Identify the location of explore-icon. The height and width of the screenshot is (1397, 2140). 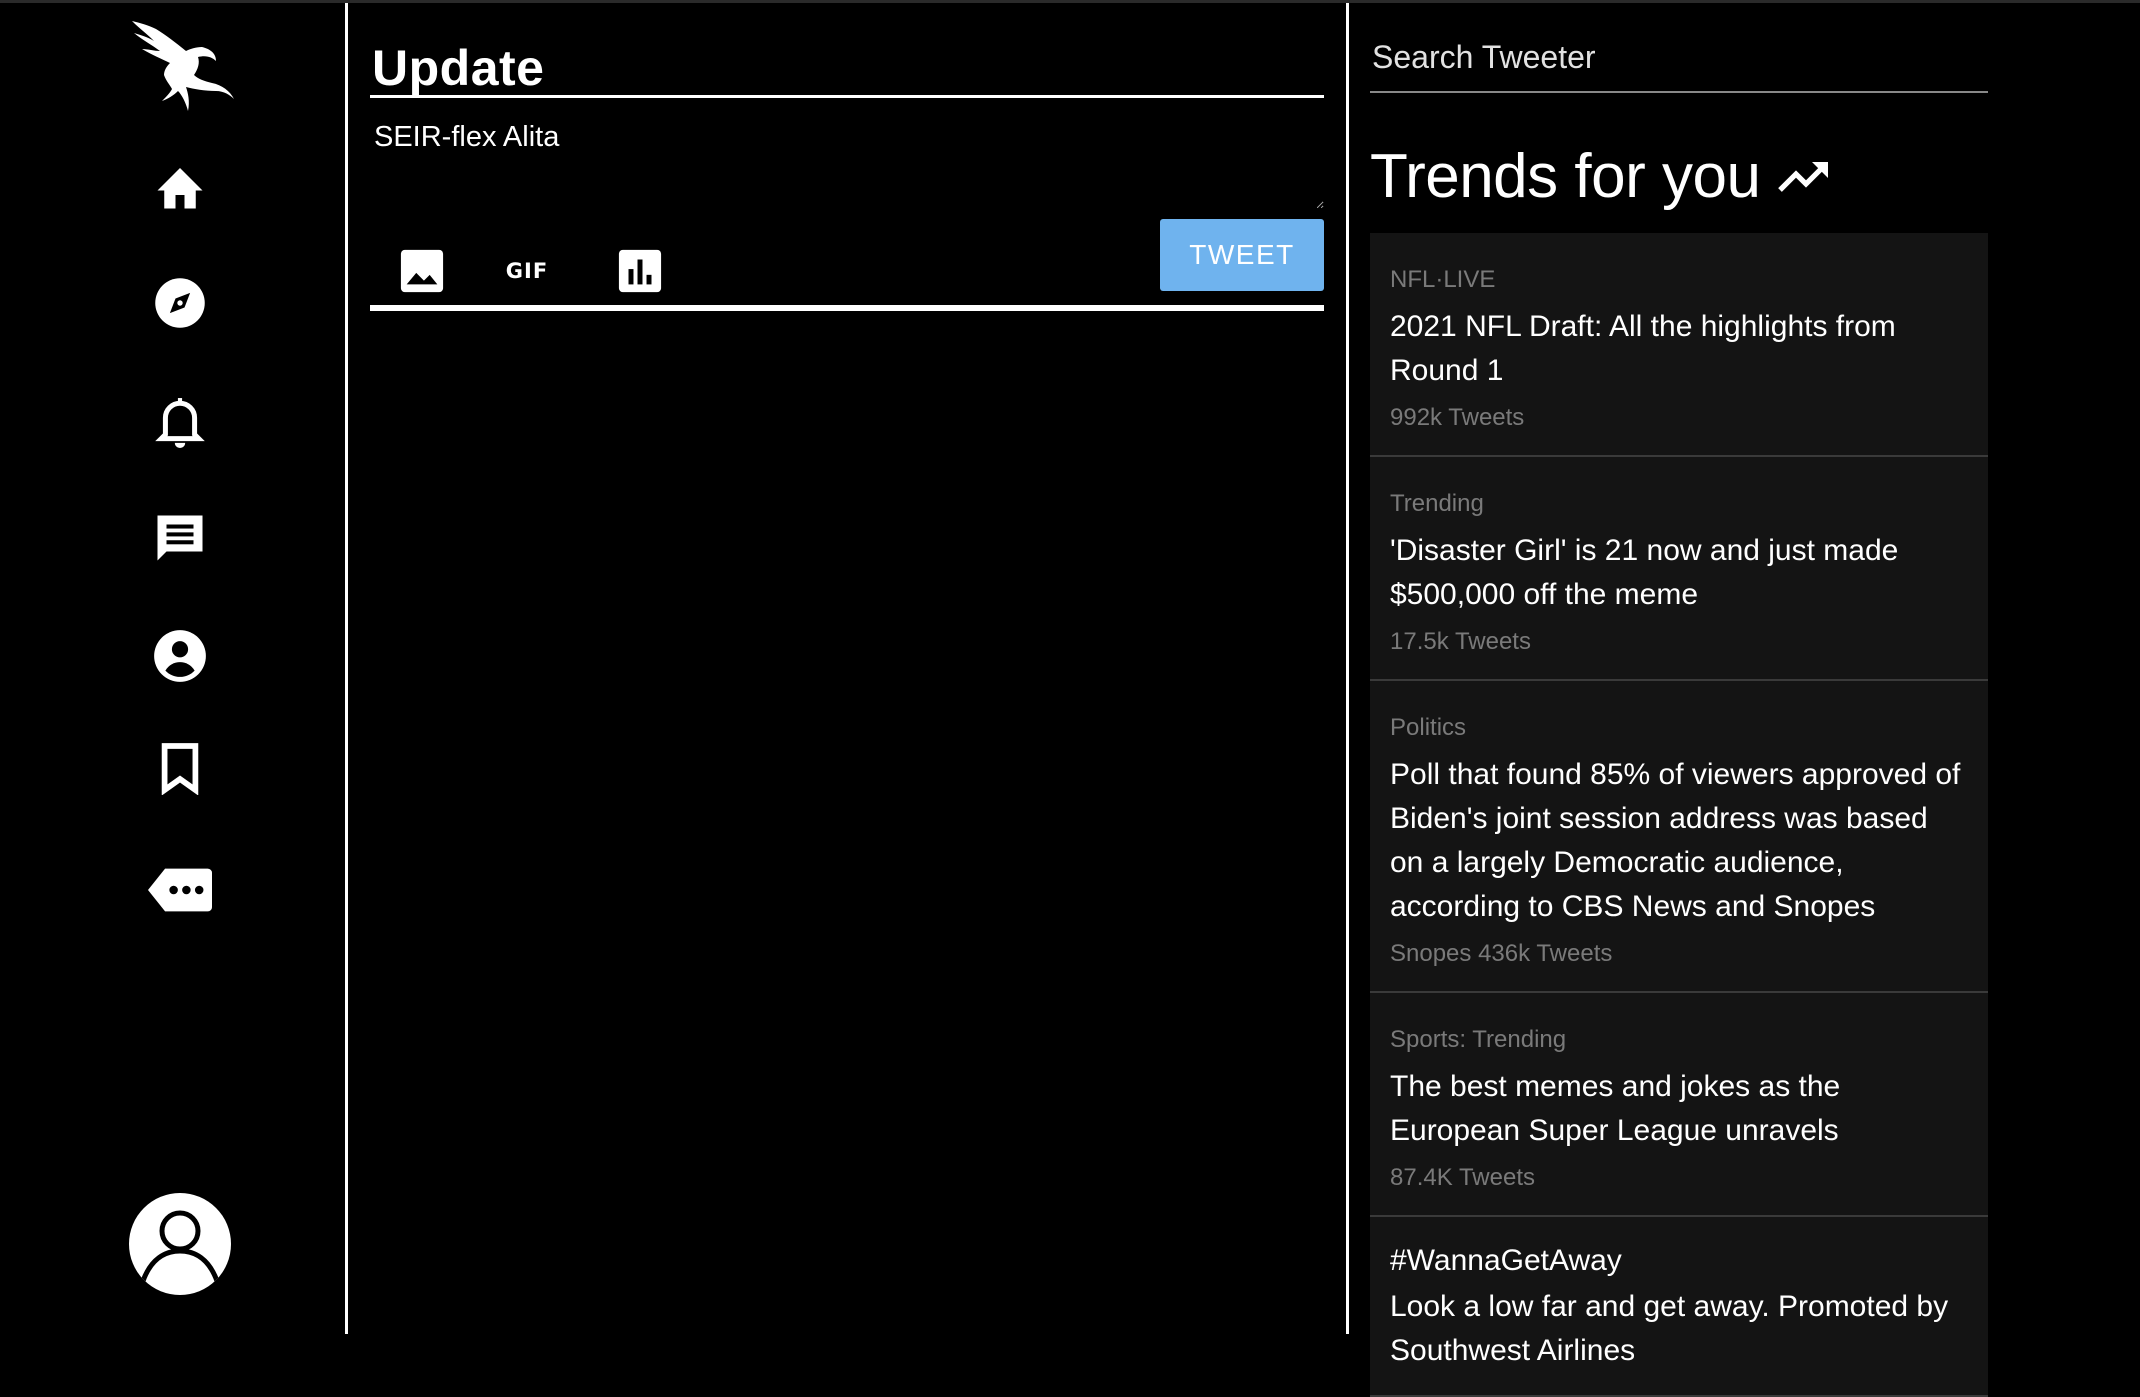
(180, 303).